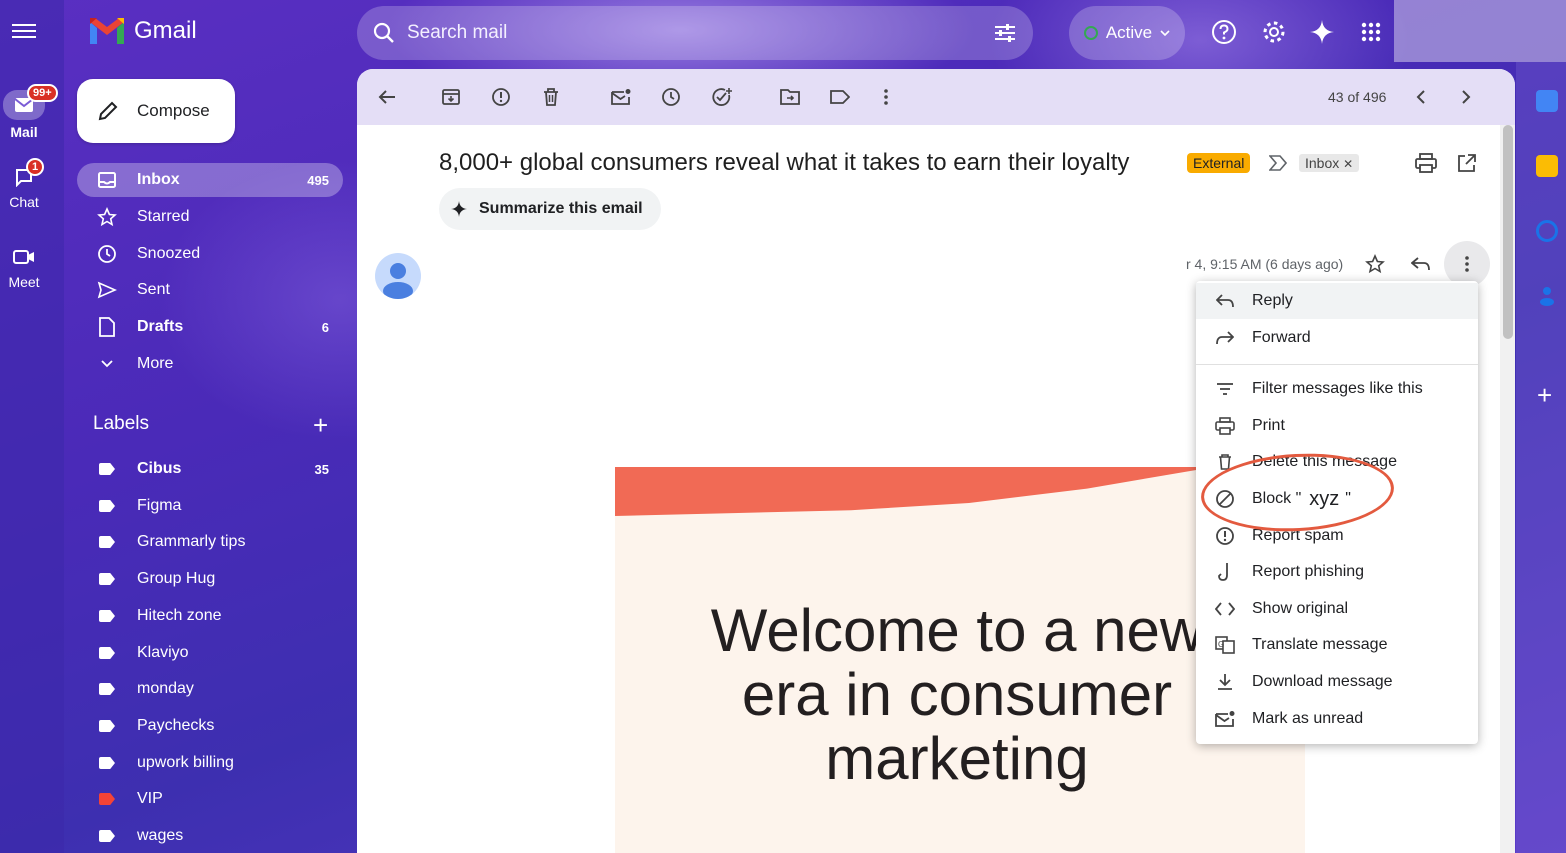 This screenshot has width=1566, height=853. I want to click on menu-item-show-original: Show original, so click(1337, 609).